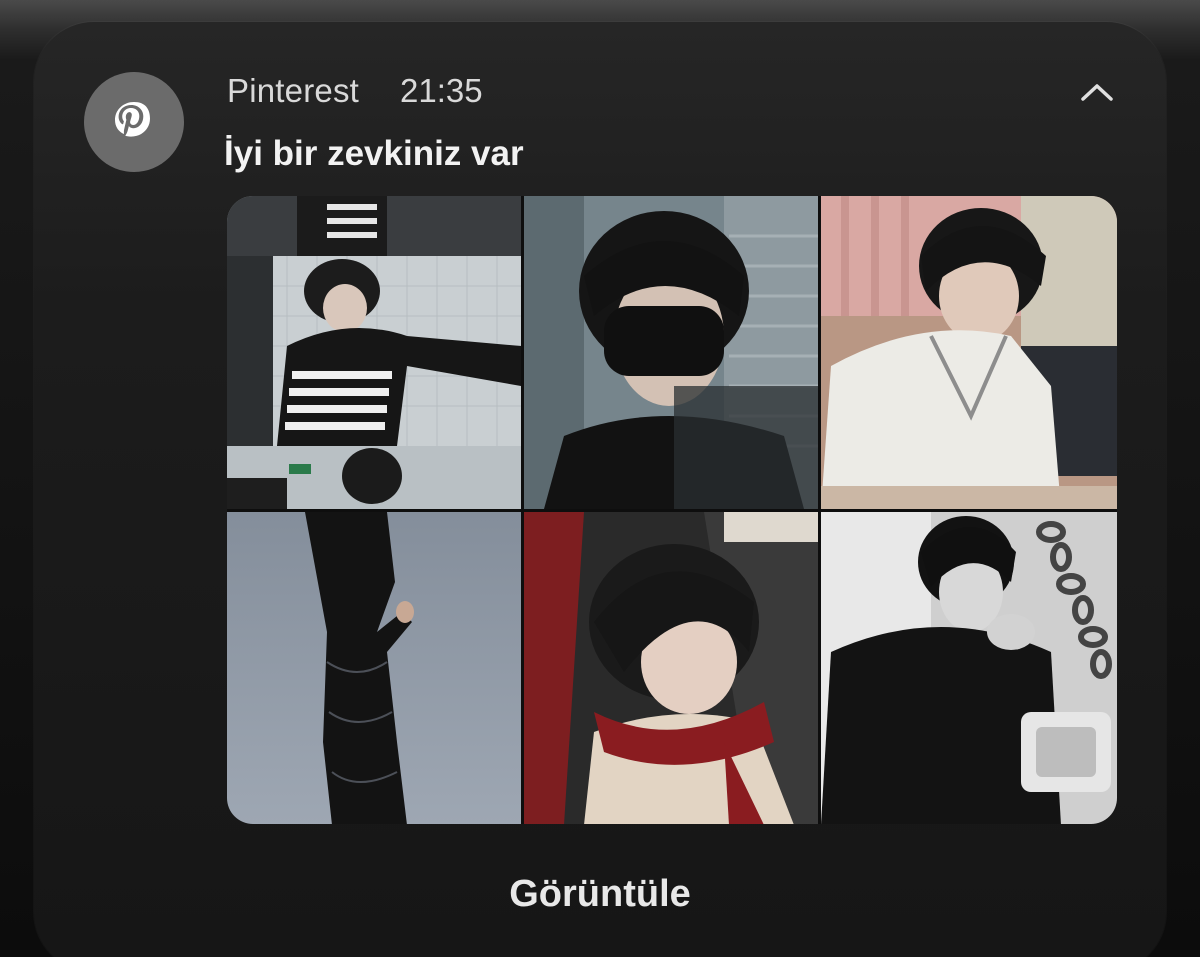 The width and height of the screenshot is (1200, 957). I want to click on notification-time: 21:35, so click(441, 90).